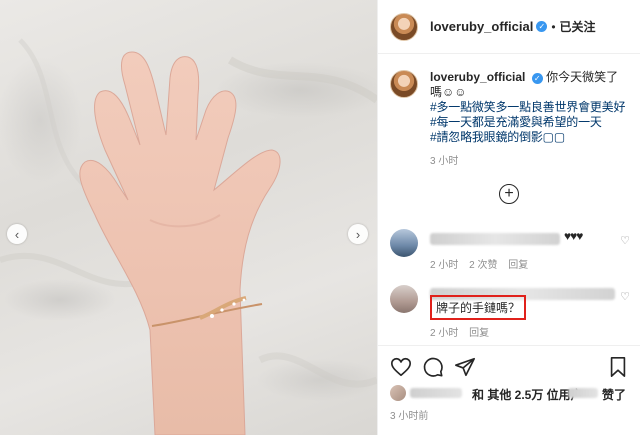 The image size is (640, 435). I want to click on next-image-button: ›, so click(358, 234).